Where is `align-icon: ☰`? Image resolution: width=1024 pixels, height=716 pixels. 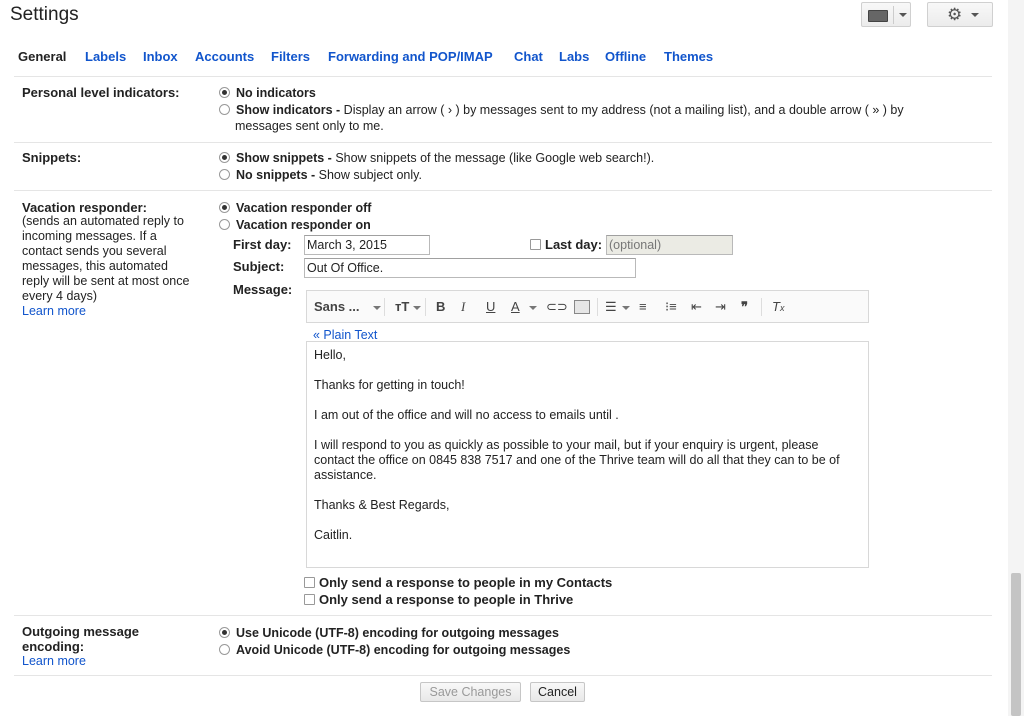 align-icon: ☰ is located at coordinates (611, 307).